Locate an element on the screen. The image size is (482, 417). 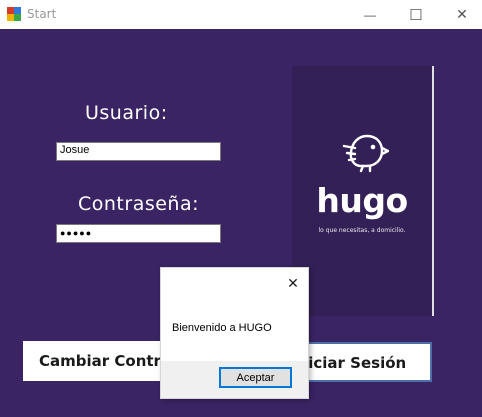
brand-name: hugo is located at coordinates (362, 200).